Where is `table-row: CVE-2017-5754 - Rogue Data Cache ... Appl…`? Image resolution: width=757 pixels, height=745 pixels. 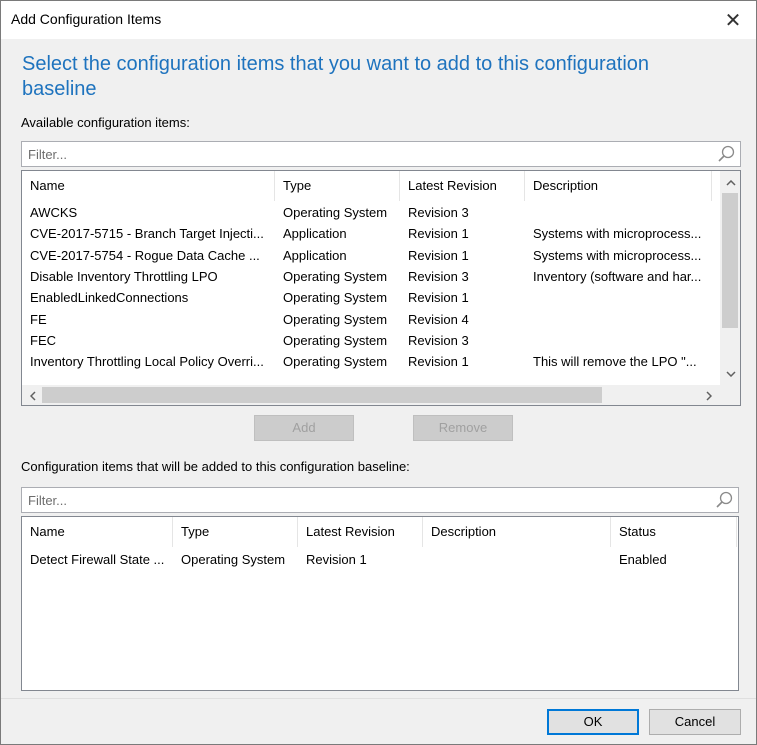
table-row: CVE-2017-5754 - Rogue Data Cache ... Appl… is located at coordinates (367, 255).